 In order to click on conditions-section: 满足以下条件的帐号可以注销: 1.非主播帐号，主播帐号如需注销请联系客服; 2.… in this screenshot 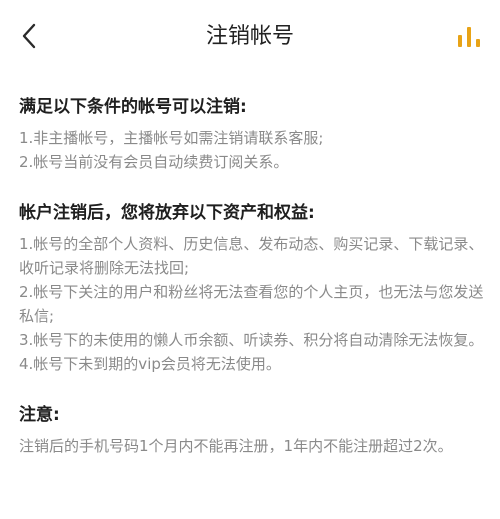, I will do `click(252, 134)`.